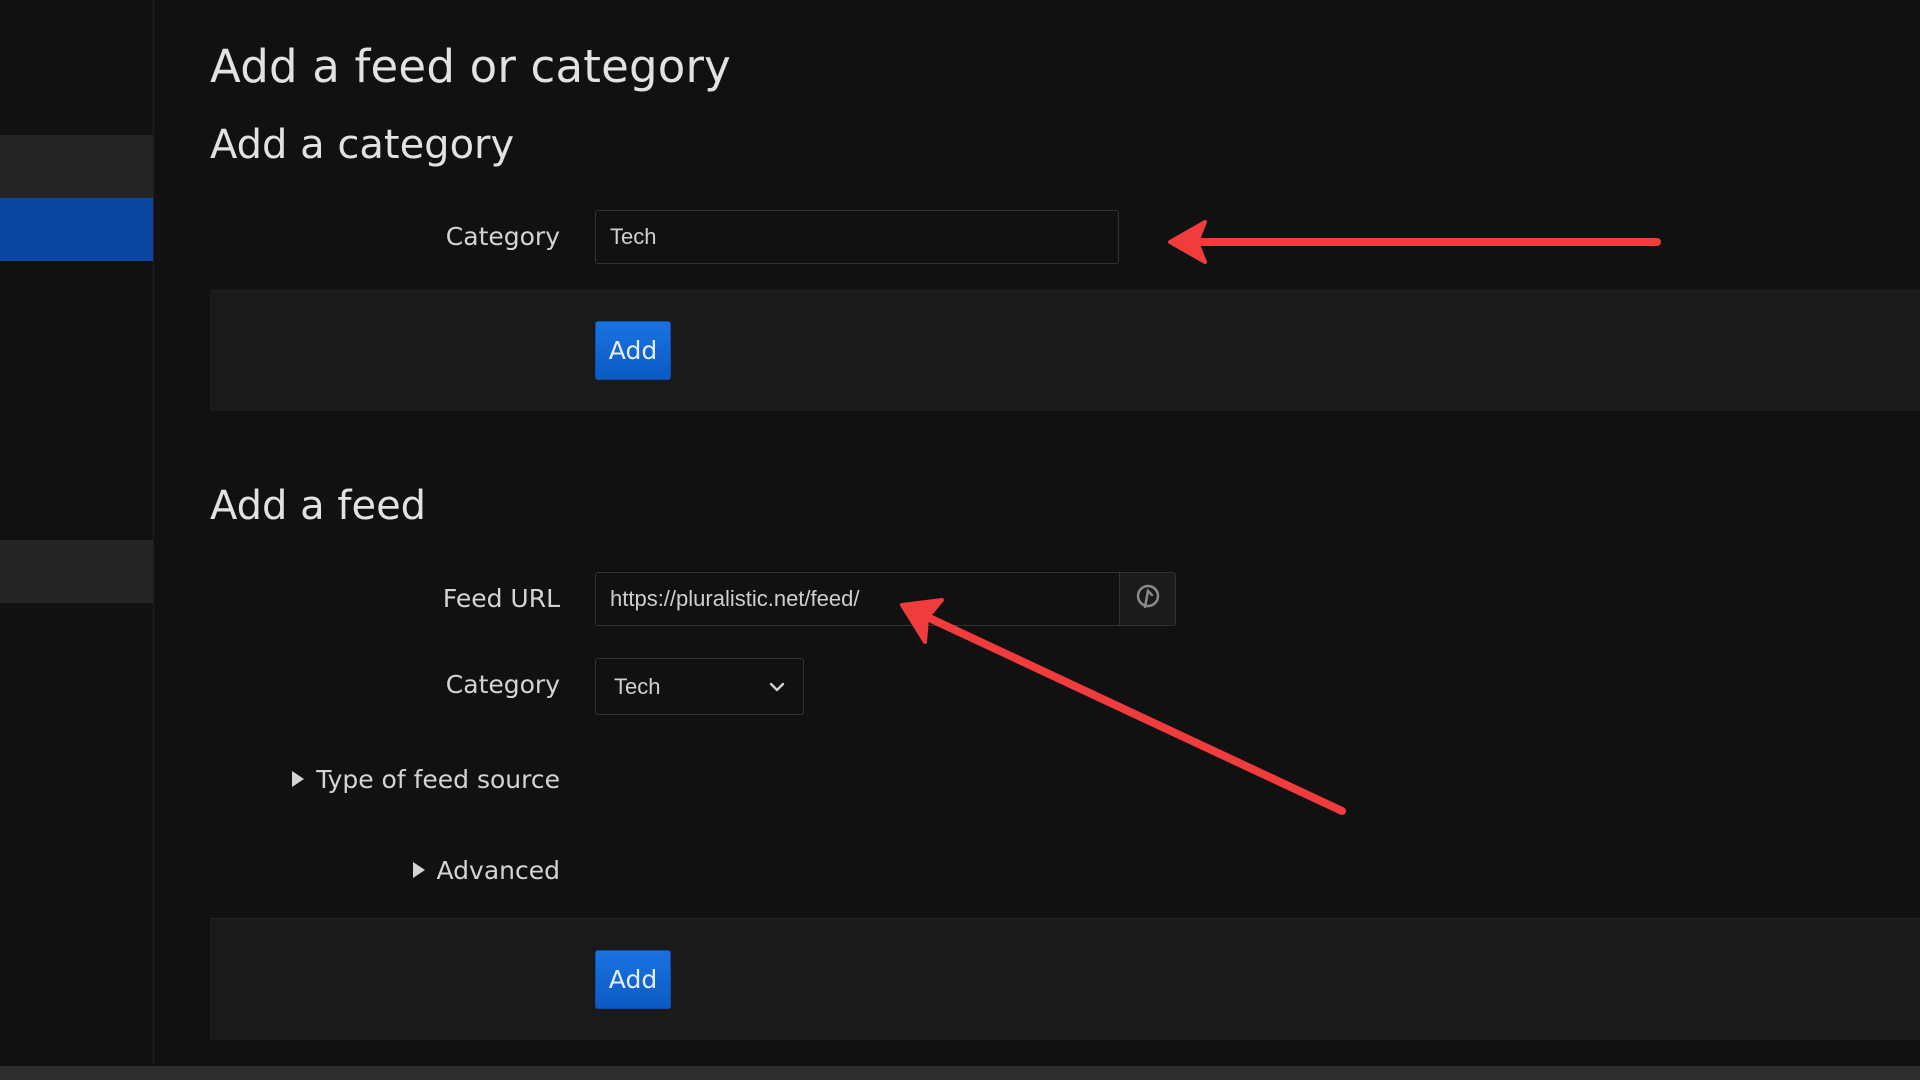  What do you see at coordinates (502, 236) in the screenshot?
I see `category-label: Category` at bounding box center [502, 236].